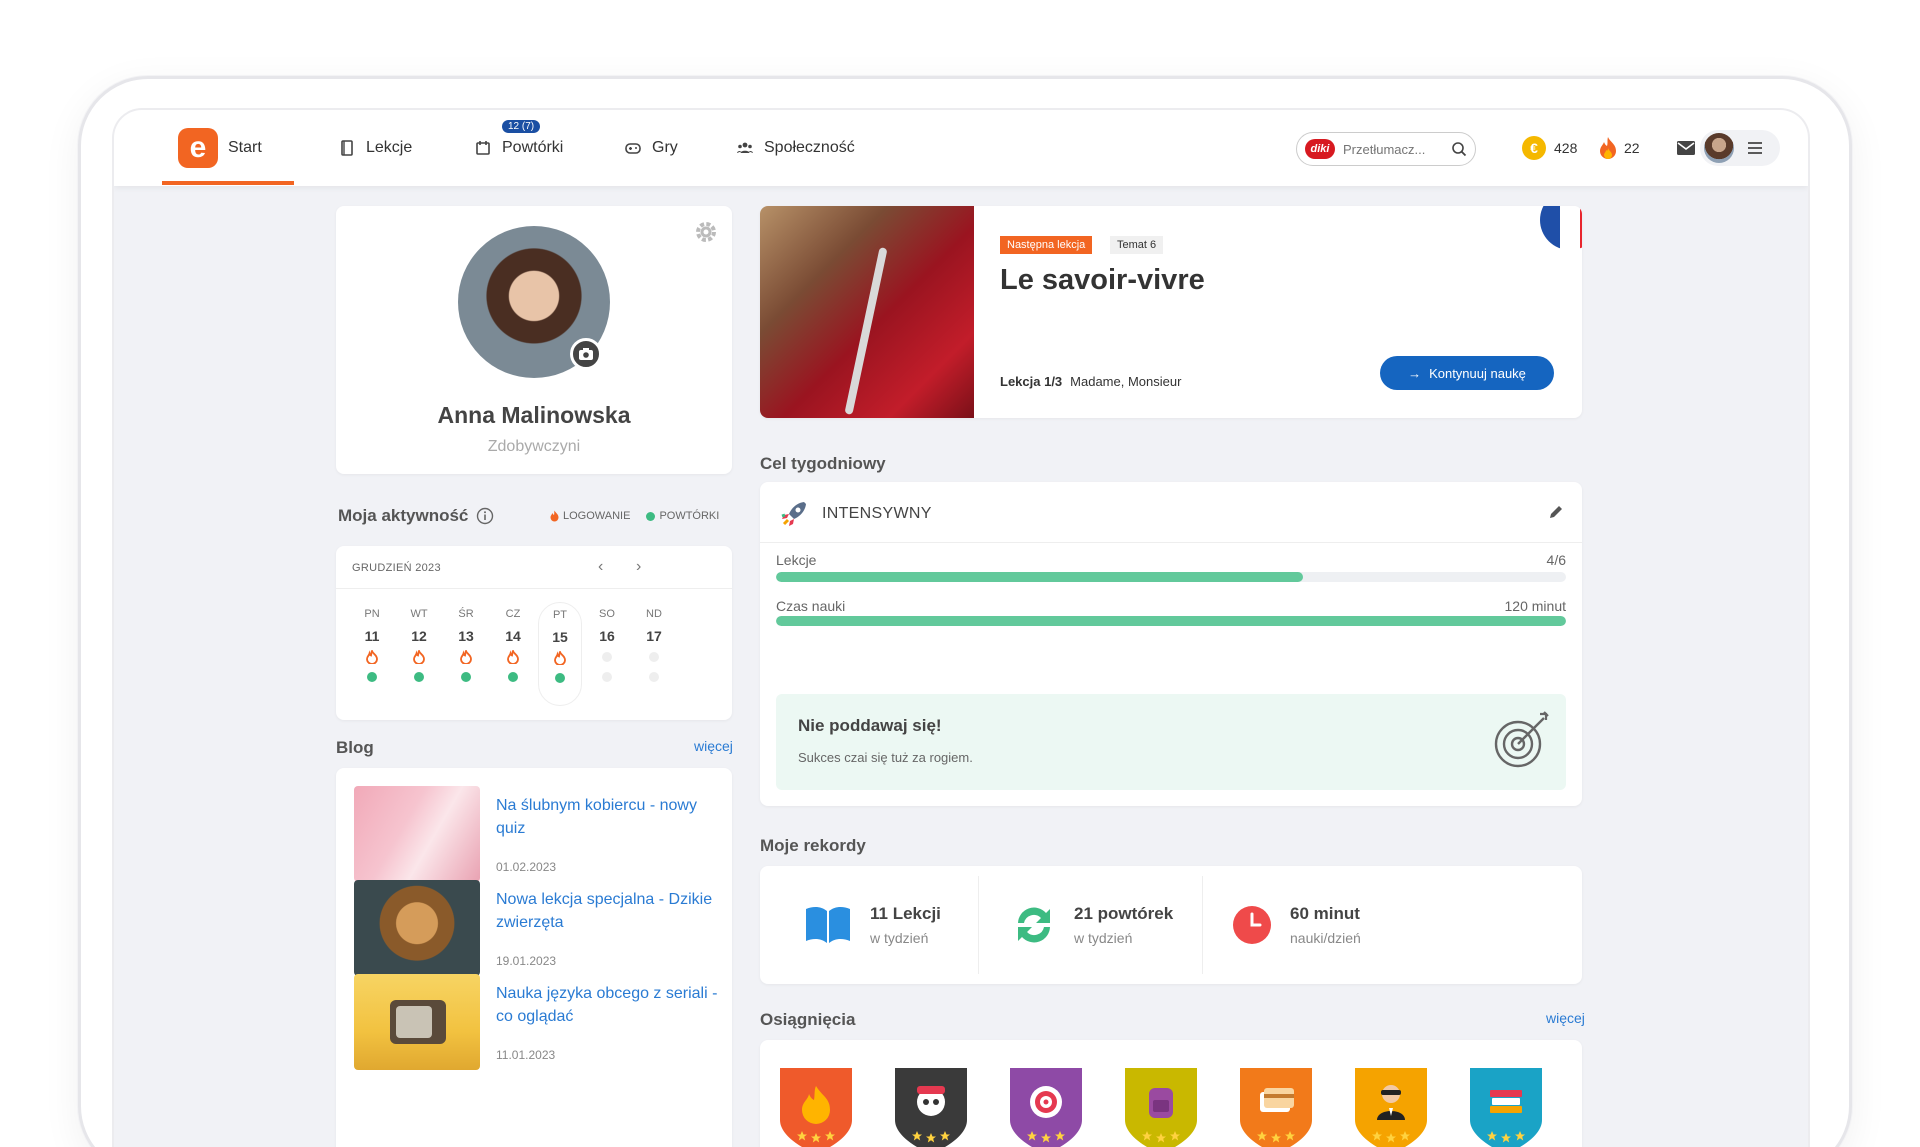 This screenshot has width=1920, height=1147. I want to click on achievements-more-link: więcej, so click(1565, 1018).